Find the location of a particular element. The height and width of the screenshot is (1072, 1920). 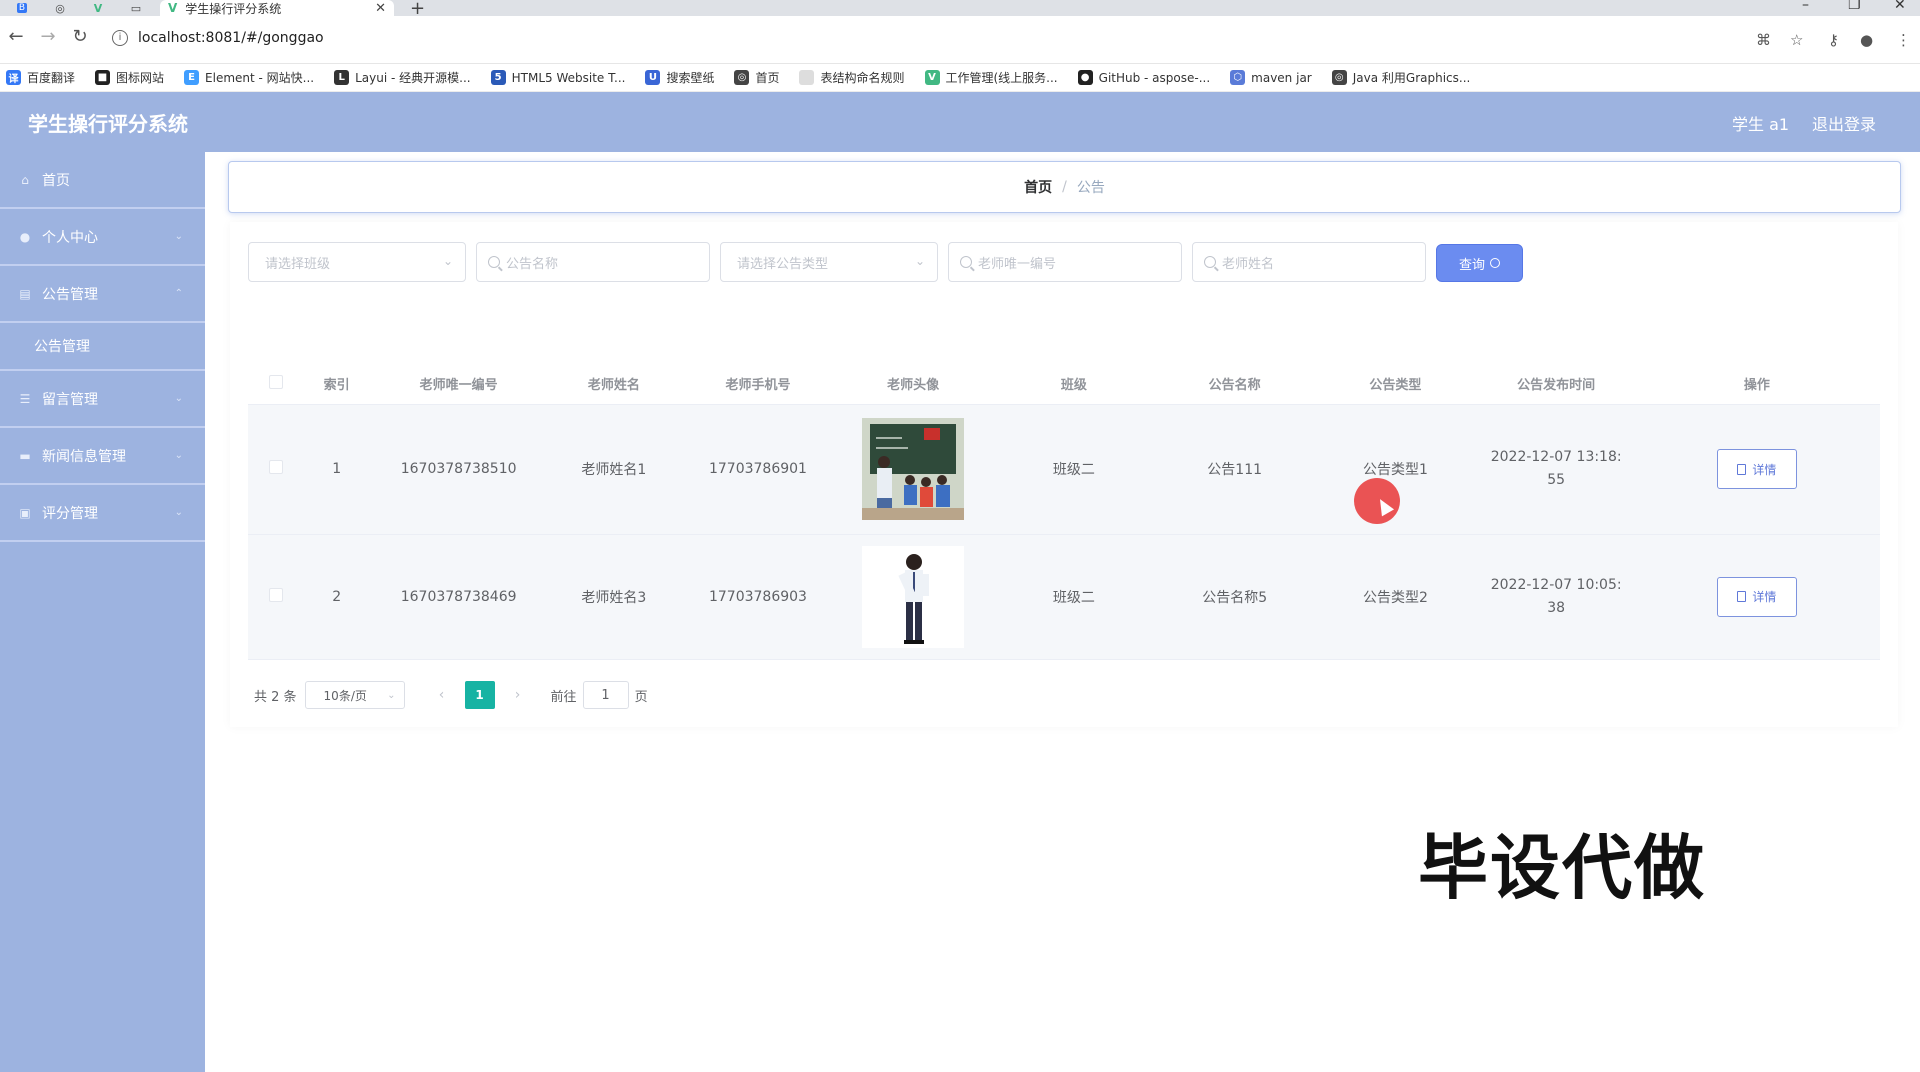

sidebar-item-label: 评分管理 is located at coordinates (70, 513).